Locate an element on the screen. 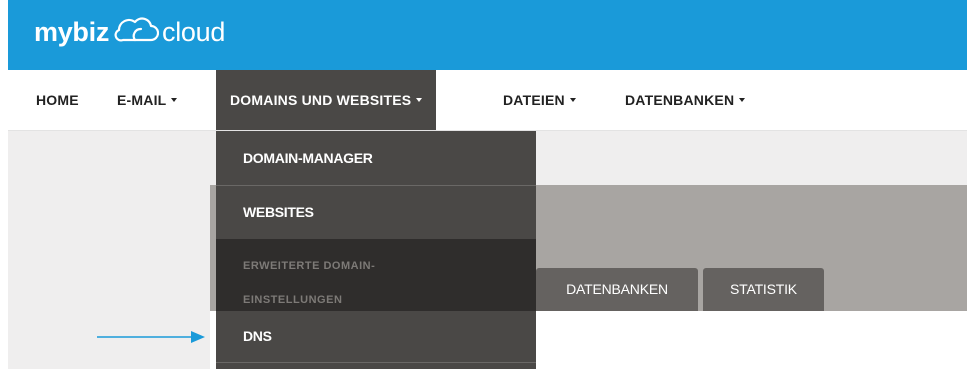  brand-logo: mybiz cloud is located at coordinates (129, 32).